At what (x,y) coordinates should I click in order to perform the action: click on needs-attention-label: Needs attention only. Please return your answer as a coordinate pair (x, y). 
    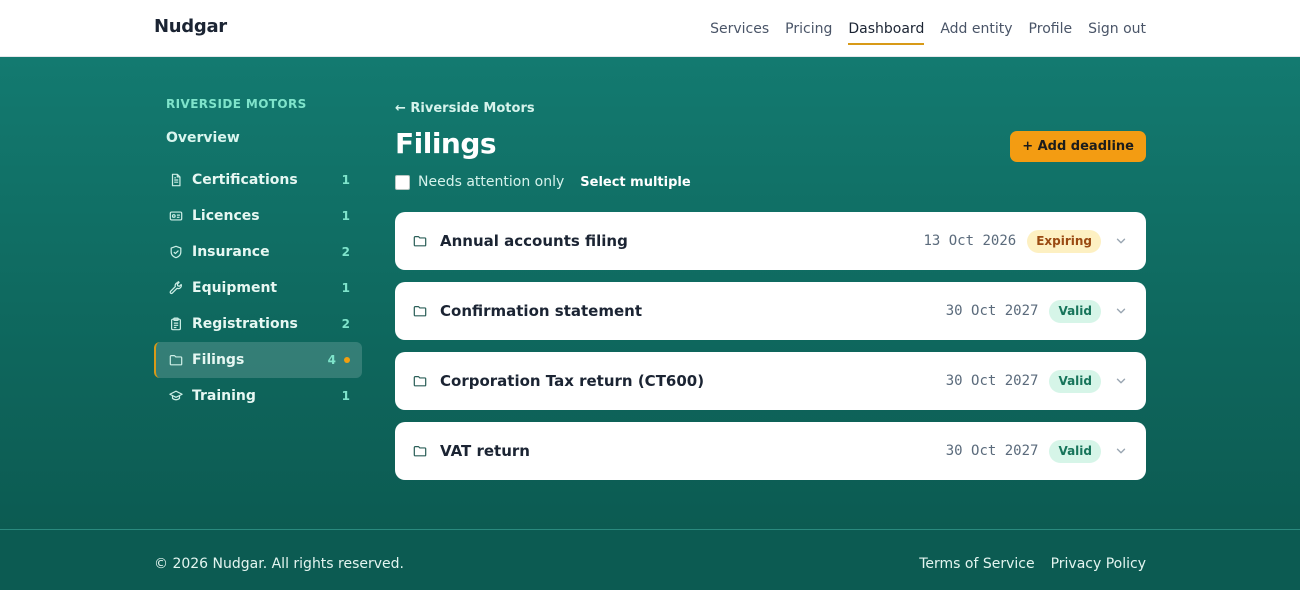
    Looking at the image, I should click on (491, 182).